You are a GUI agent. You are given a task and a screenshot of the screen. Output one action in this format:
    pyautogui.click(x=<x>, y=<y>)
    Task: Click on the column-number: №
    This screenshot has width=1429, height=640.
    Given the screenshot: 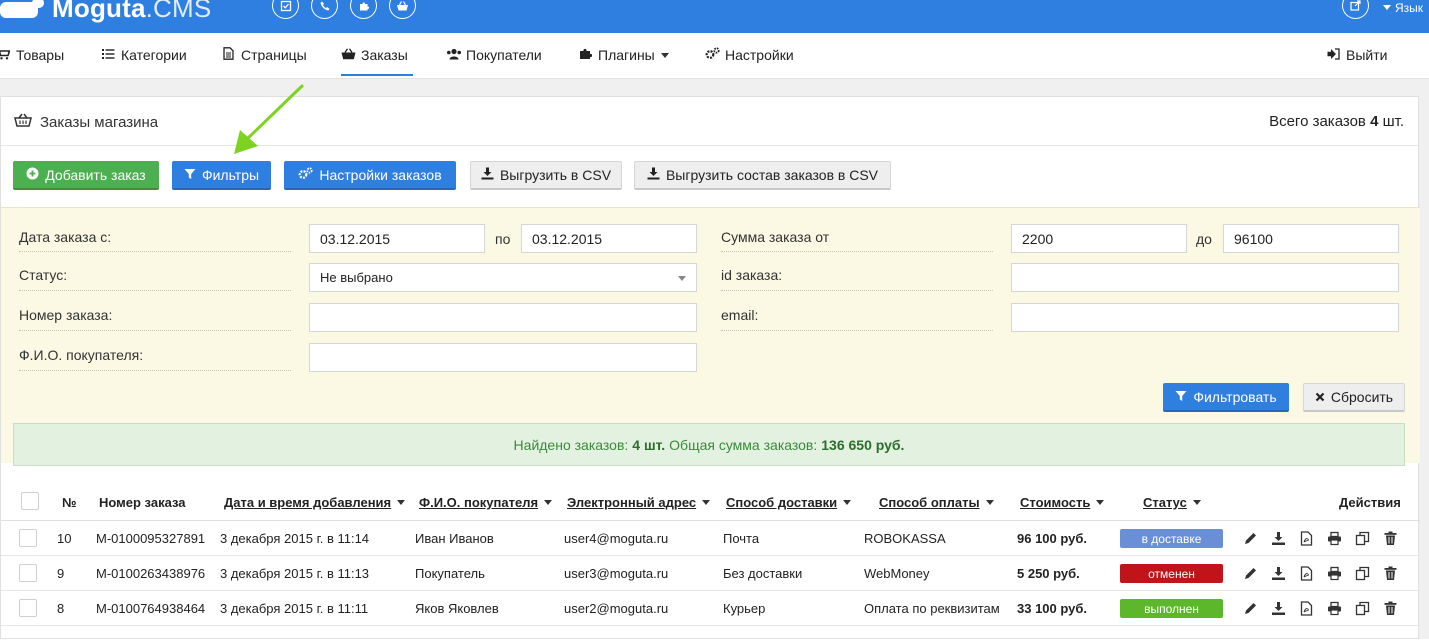 What is the action you would take?
    pyautogui.click(x=69, y=502)
    